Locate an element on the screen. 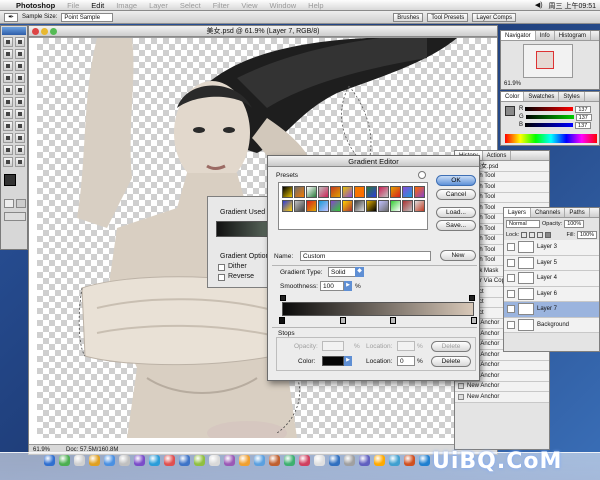 Image resolution: width=600 pixels, height=480 pixels. move-tool-icon is located at coordinates (20, 42).